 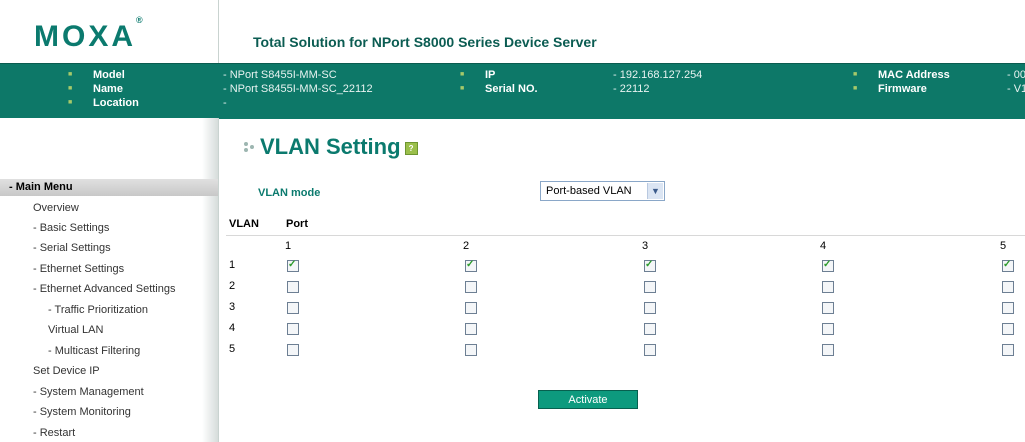 What do you see at coordinates (232, 349) in the screenshot?
I see `vlan-row-number-5: 5` at bounding box center [232, 349].